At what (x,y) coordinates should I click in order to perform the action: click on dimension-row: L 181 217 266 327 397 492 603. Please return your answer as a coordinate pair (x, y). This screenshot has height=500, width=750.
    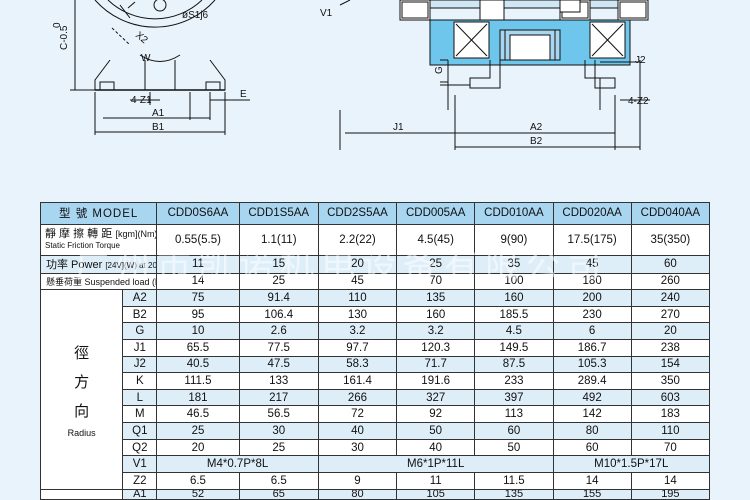
    Looking at the image, I should click on (376, 397).